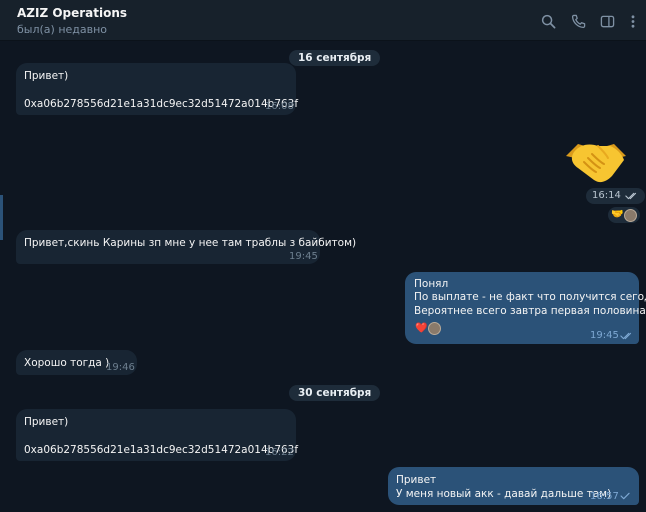 Image resolution: width=646 pixels, height=512 pixels. What do you see at coordinates (578, 21) in the screenshot?
I see `phone-icon` at bounding box center [578, 21].